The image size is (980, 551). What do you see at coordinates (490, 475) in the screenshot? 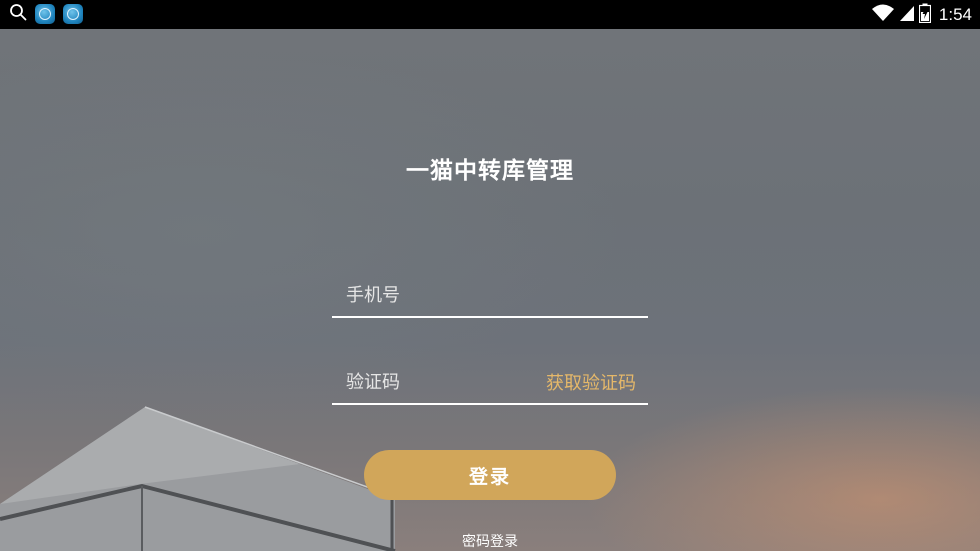
I see `login-button: 登录` at bounding box center [490, 475].